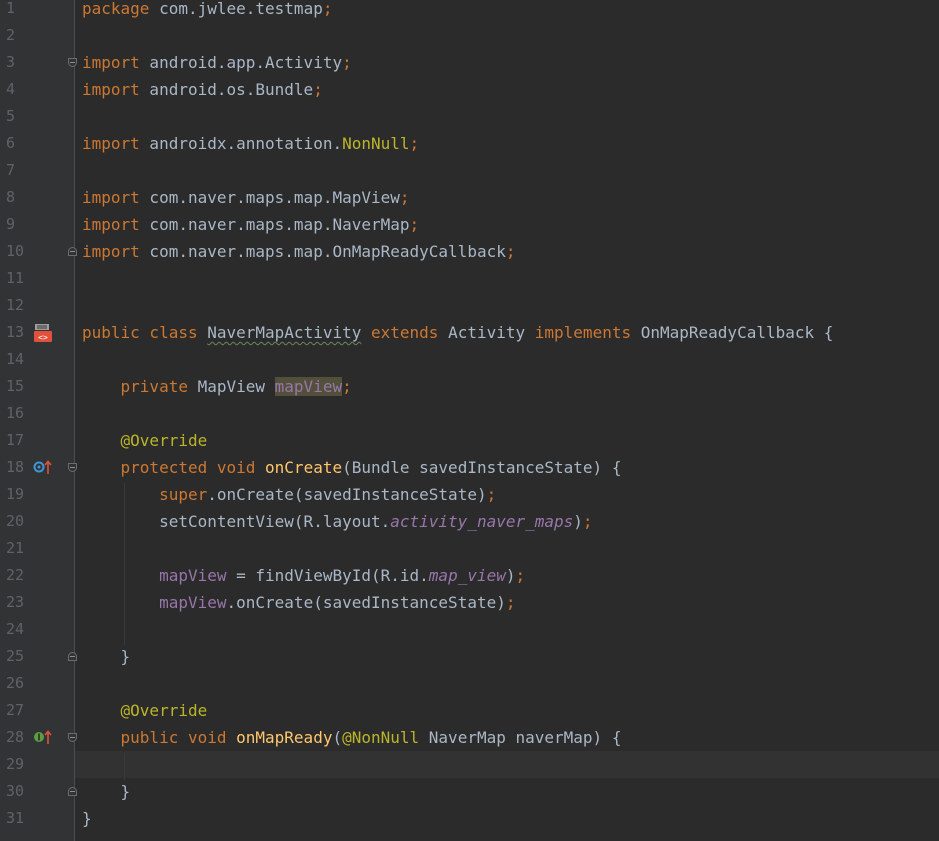 This screenshot has width=939, height=841. What do you see at coordinates (491, 332) in the screenshot?
I see `code-token: Activity` at bounding box center [491, 332].